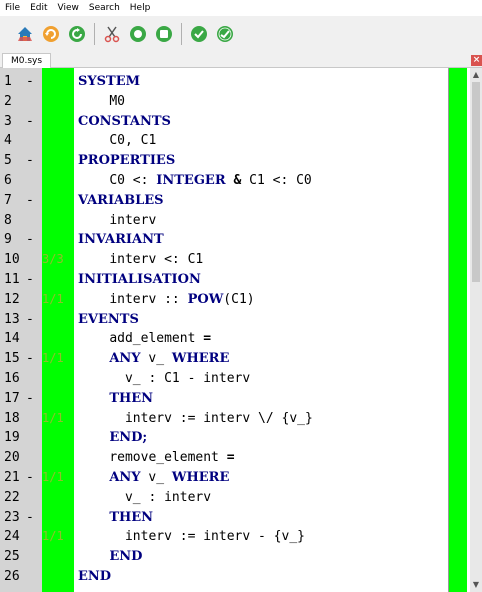  What do you see at coordinates (224, 498) in the screenshot?
I see `code-line: 22 v_ : interv` at bounding box center [224, 498].